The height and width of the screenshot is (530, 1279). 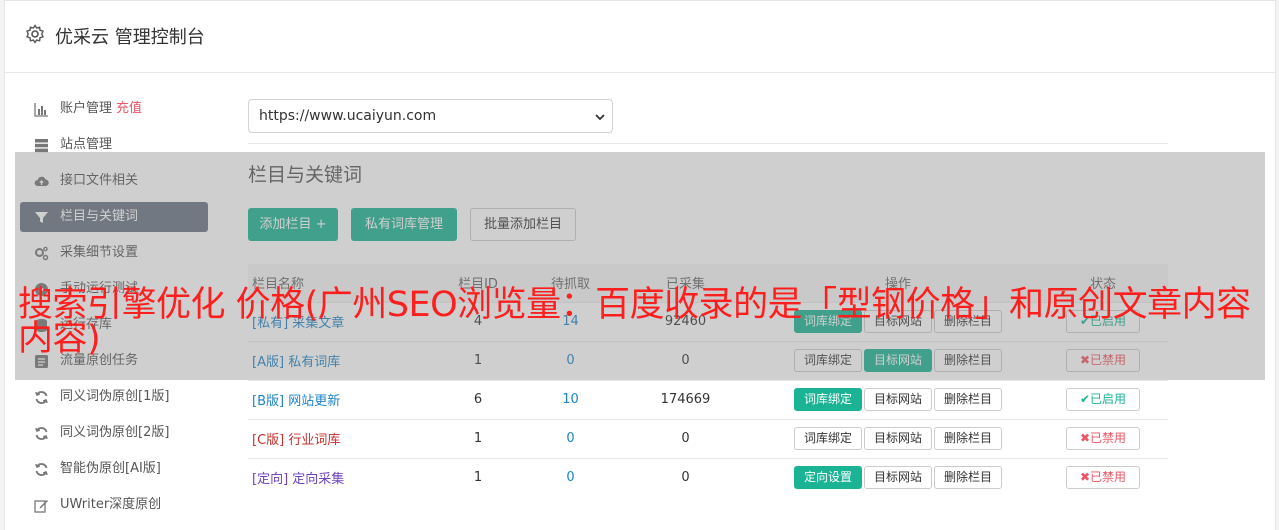 What do you see at coordinates (570, 399) in the screenshot?
I see `pending-count: 10` at bounding box center [570, 399].